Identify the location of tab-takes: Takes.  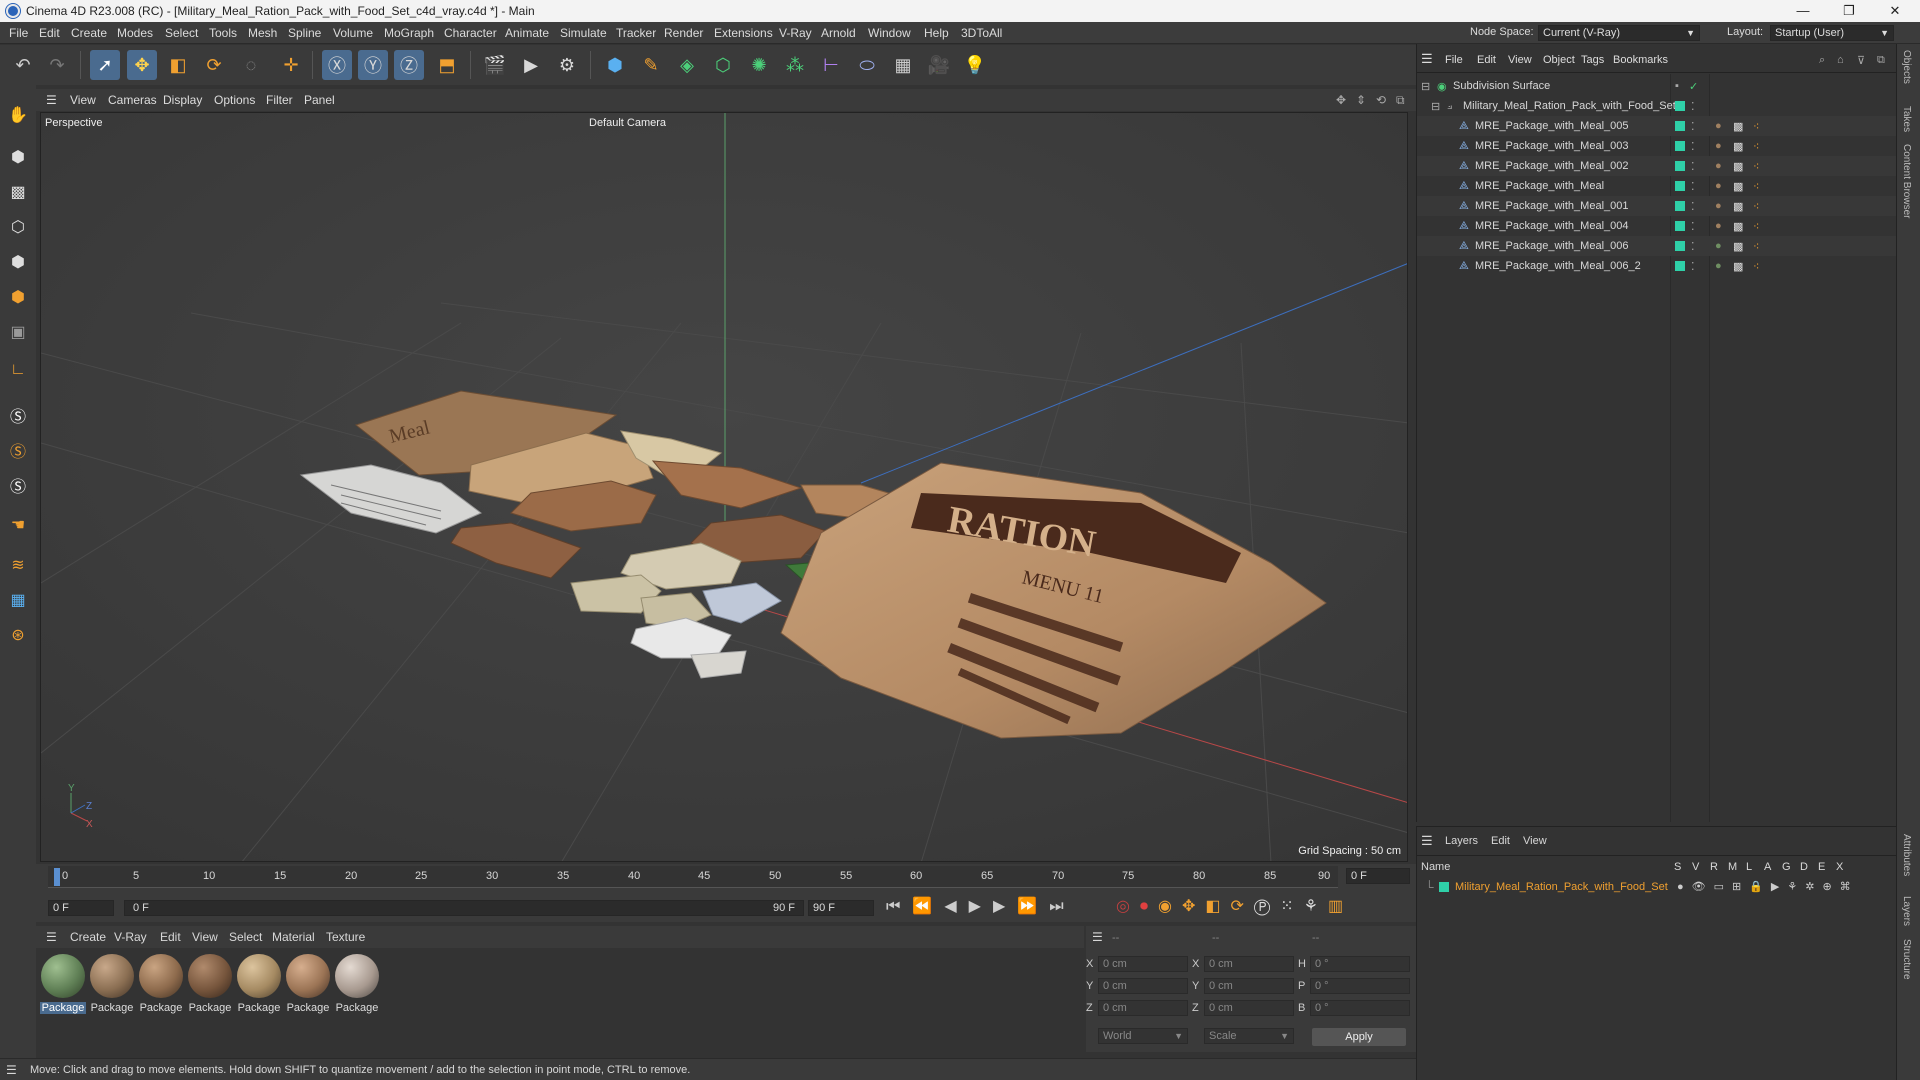
(1906, 119).